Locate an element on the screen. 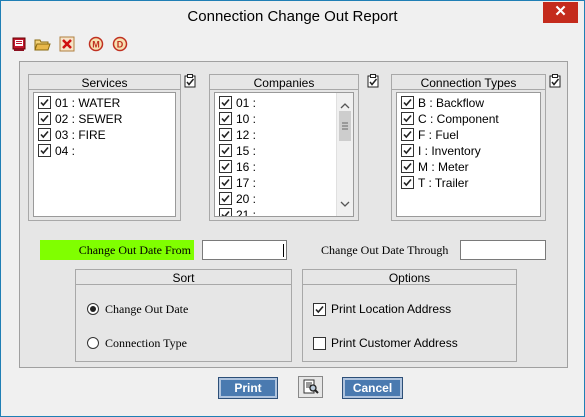 The width and height of the screenshot is (585, 417). close-button: ✕ is located at coordinates (560, 12).